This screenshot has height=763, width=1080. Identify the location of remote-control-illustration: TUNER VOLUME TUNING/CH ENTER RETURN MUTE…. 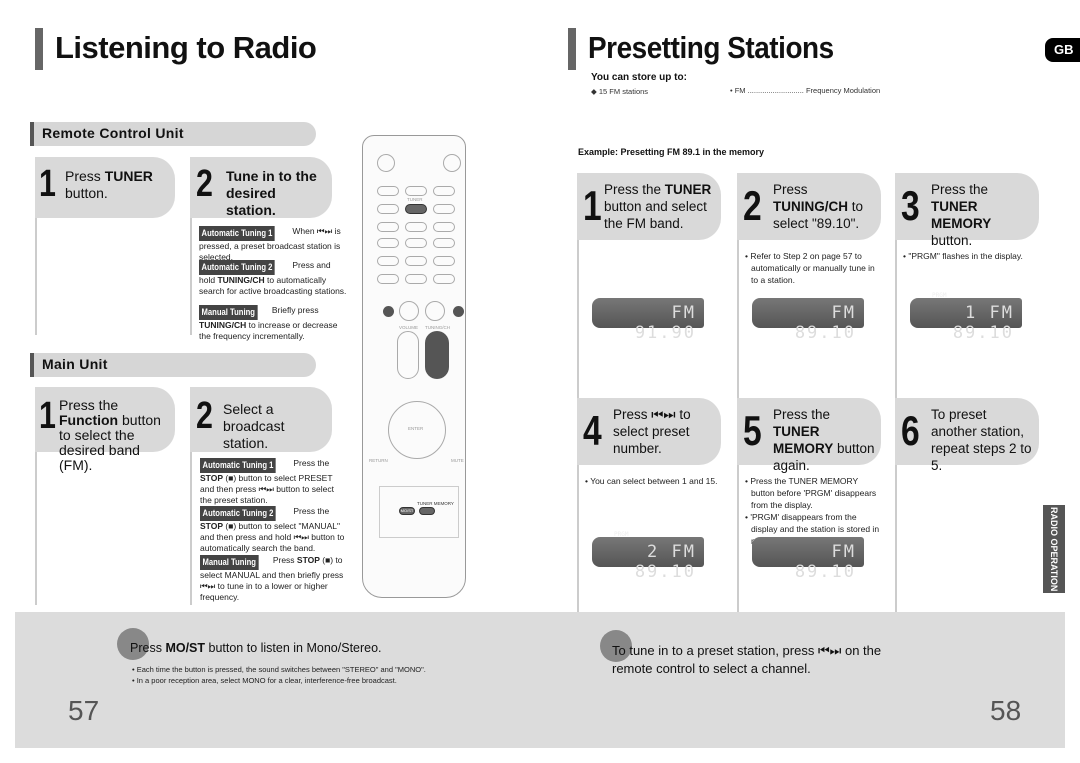
(414, 366).